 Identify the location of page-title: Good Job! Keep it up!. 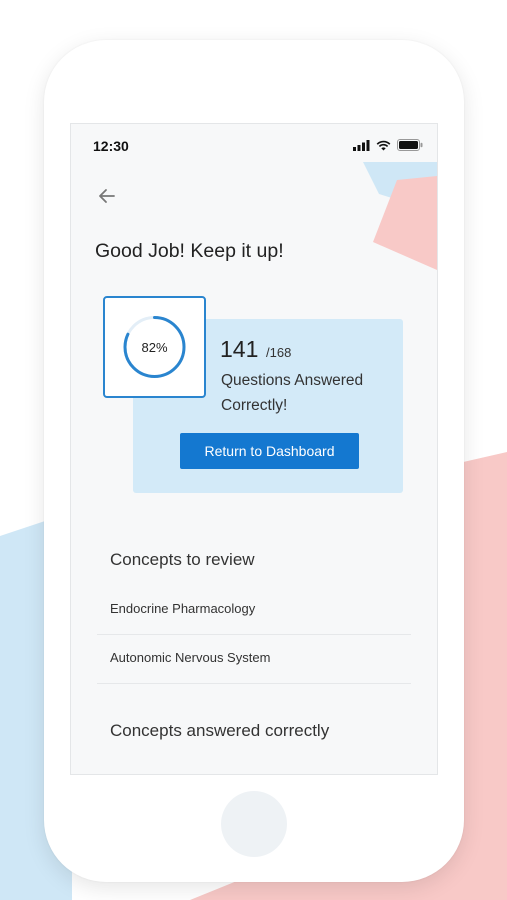
(189, 251).